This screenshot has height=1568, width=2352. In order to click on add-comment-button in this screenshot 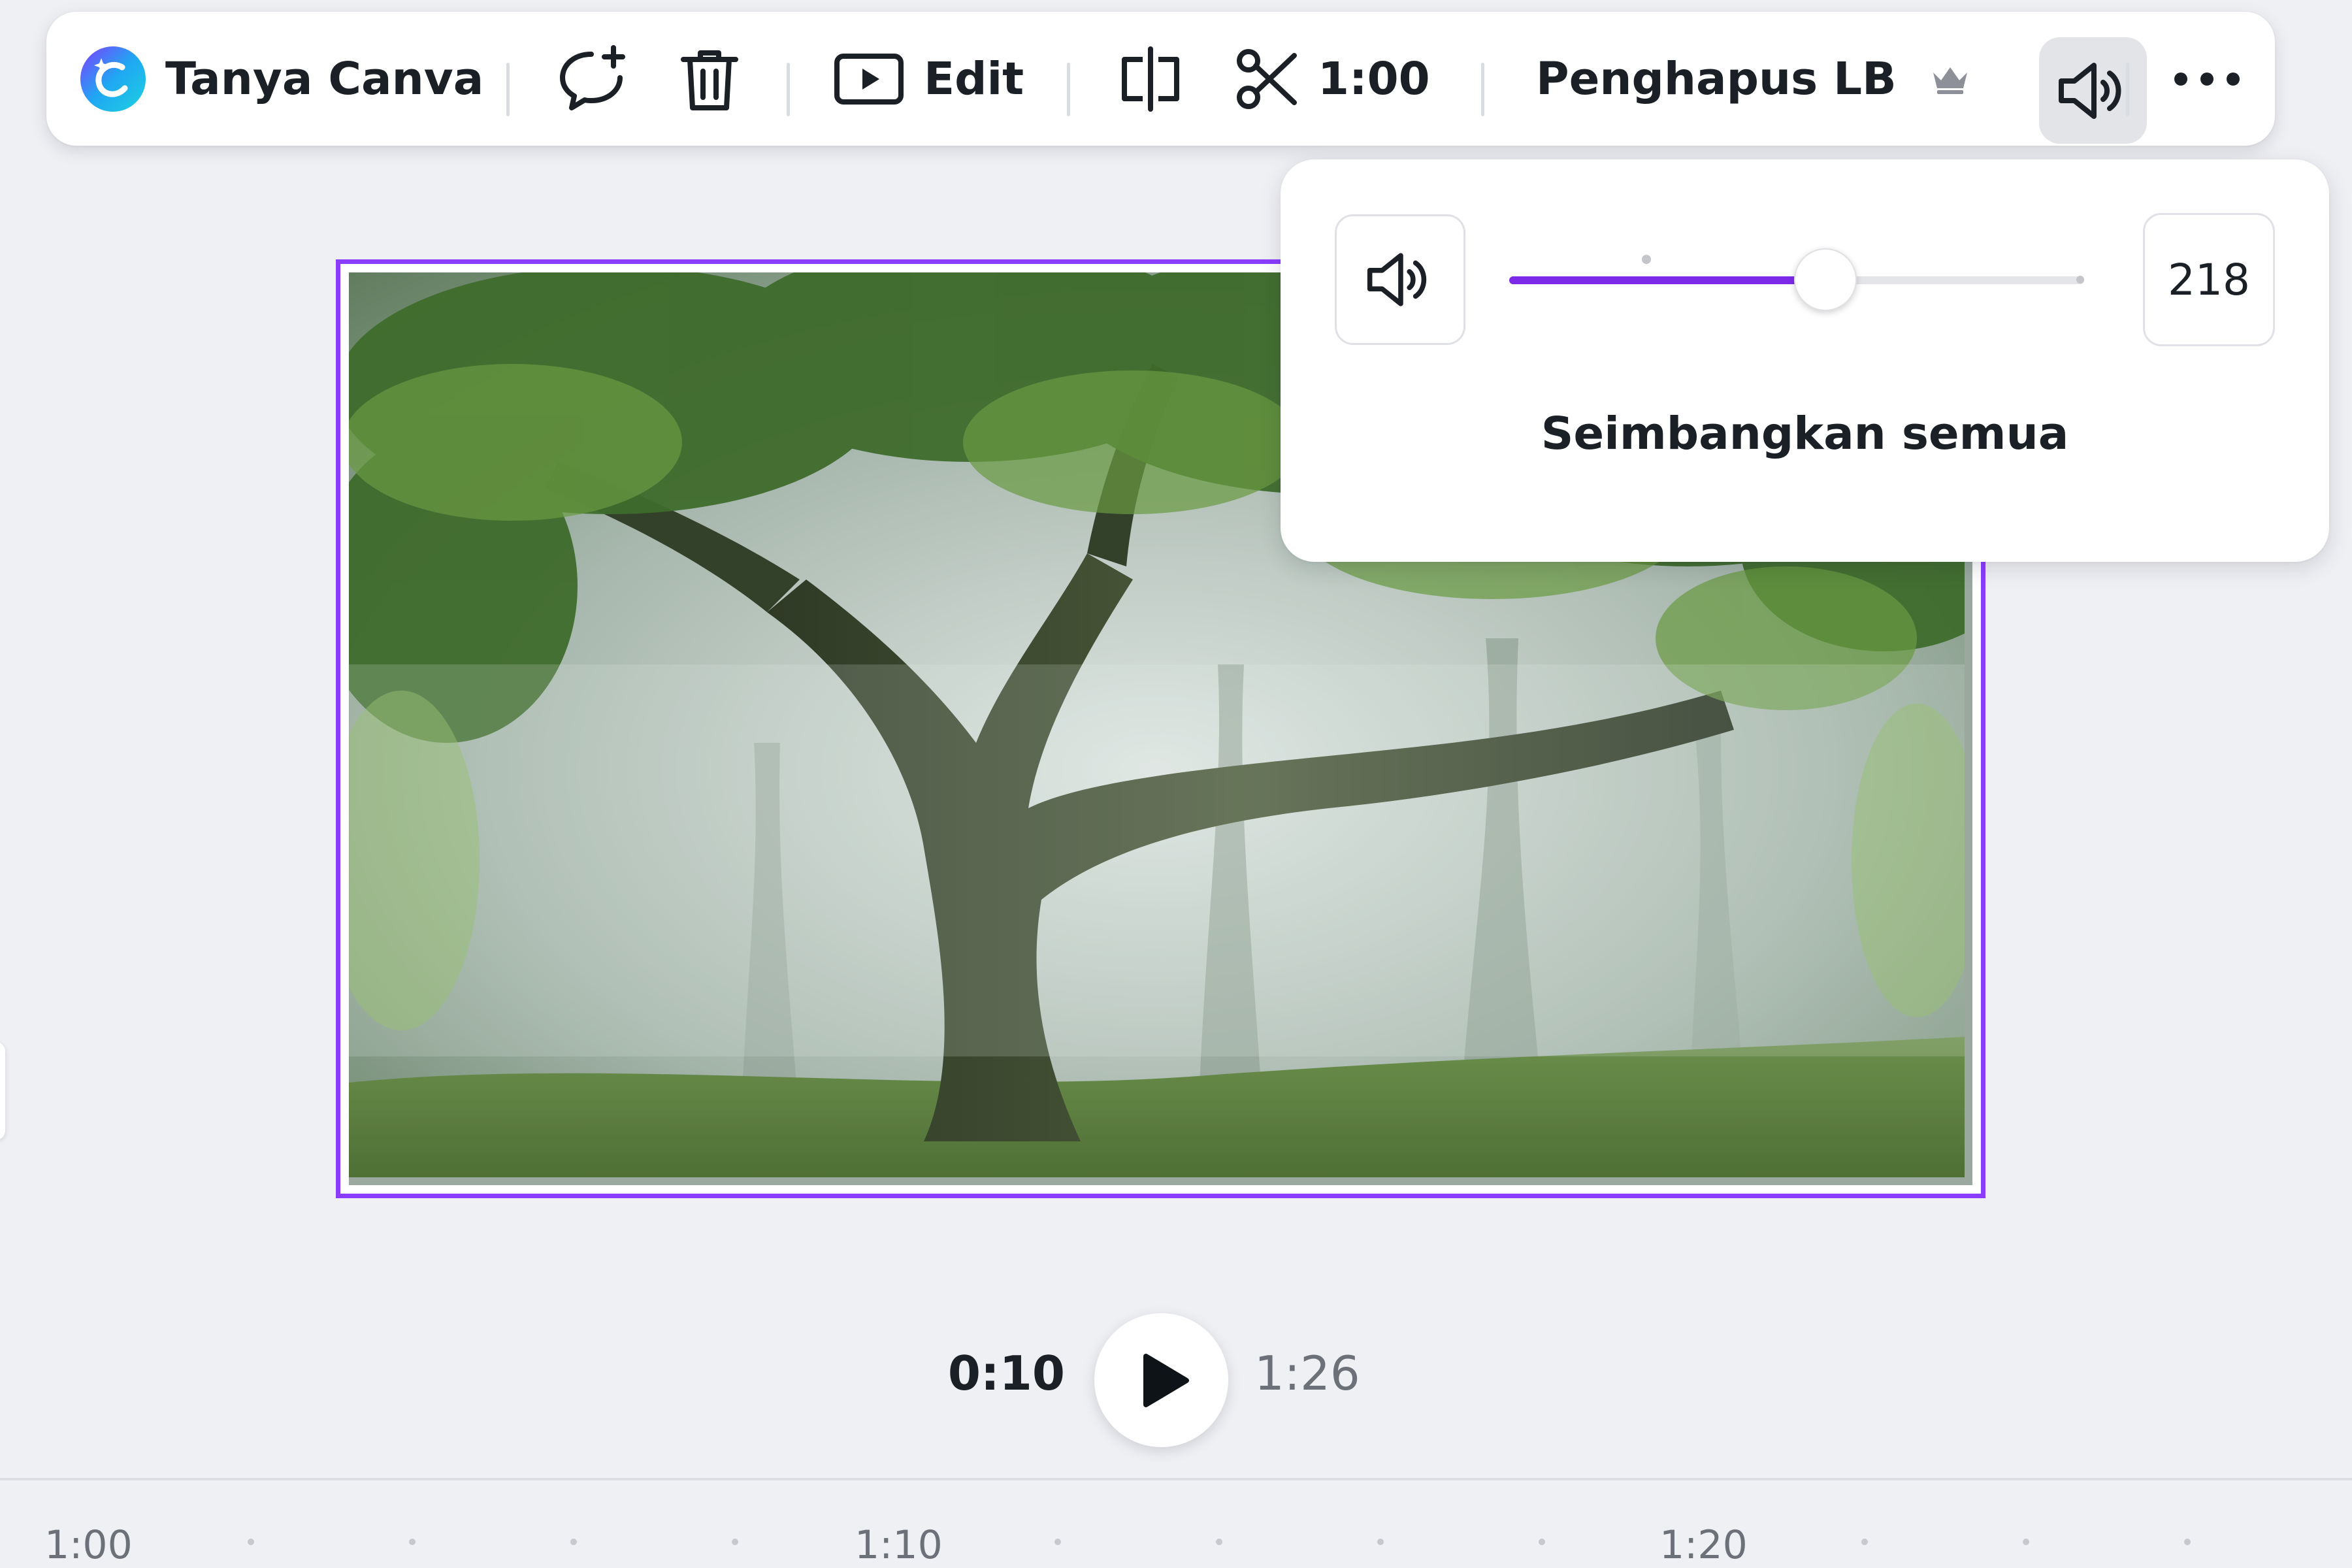, I will do `click(591, 79)`.